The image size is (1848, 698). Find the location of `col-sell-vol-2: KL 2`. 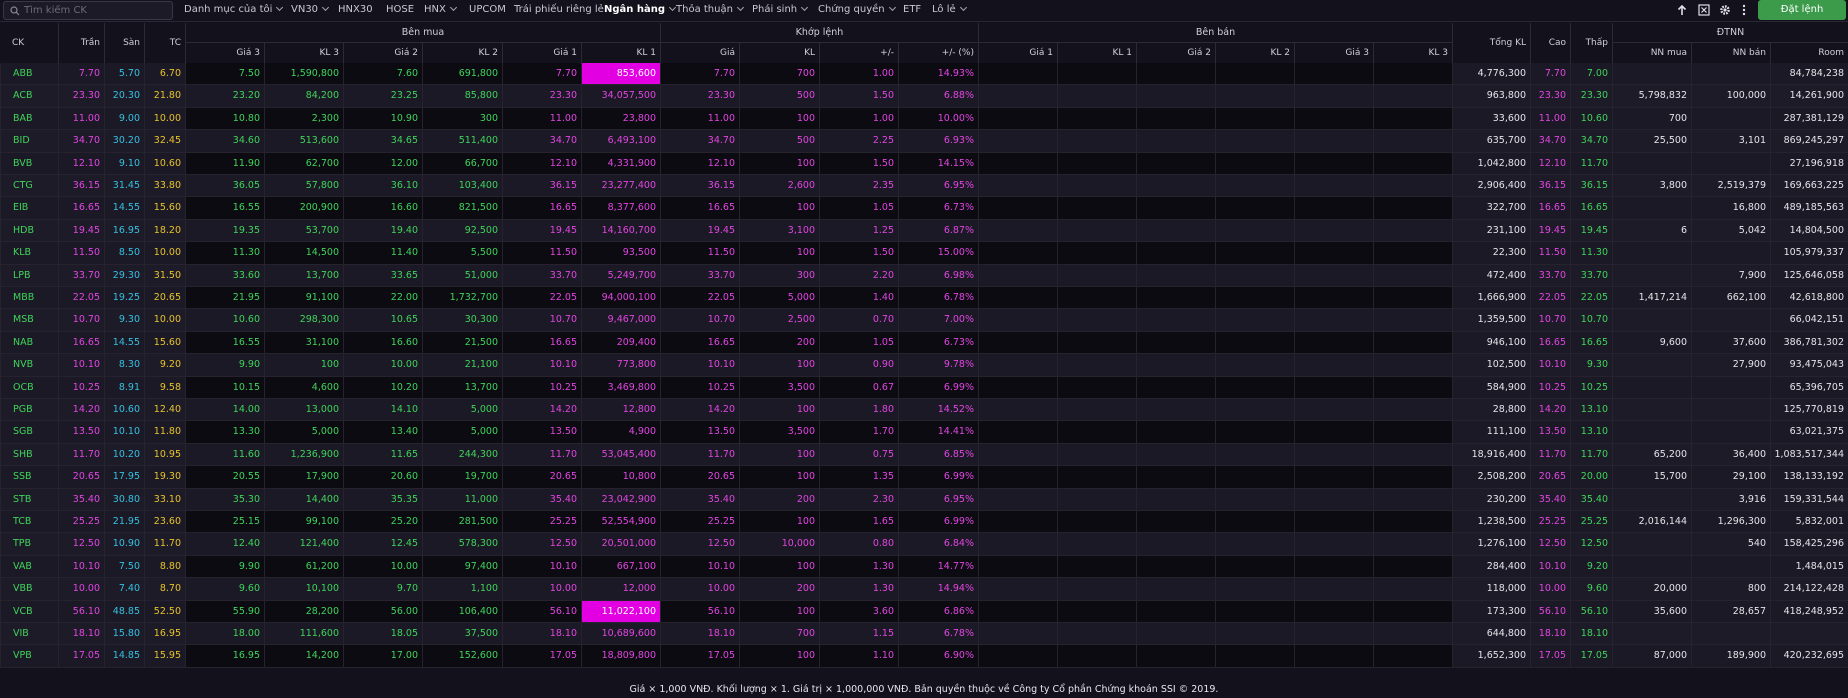

col-sell-vol-2: KL 2 is located at coordinates (1254, 52).